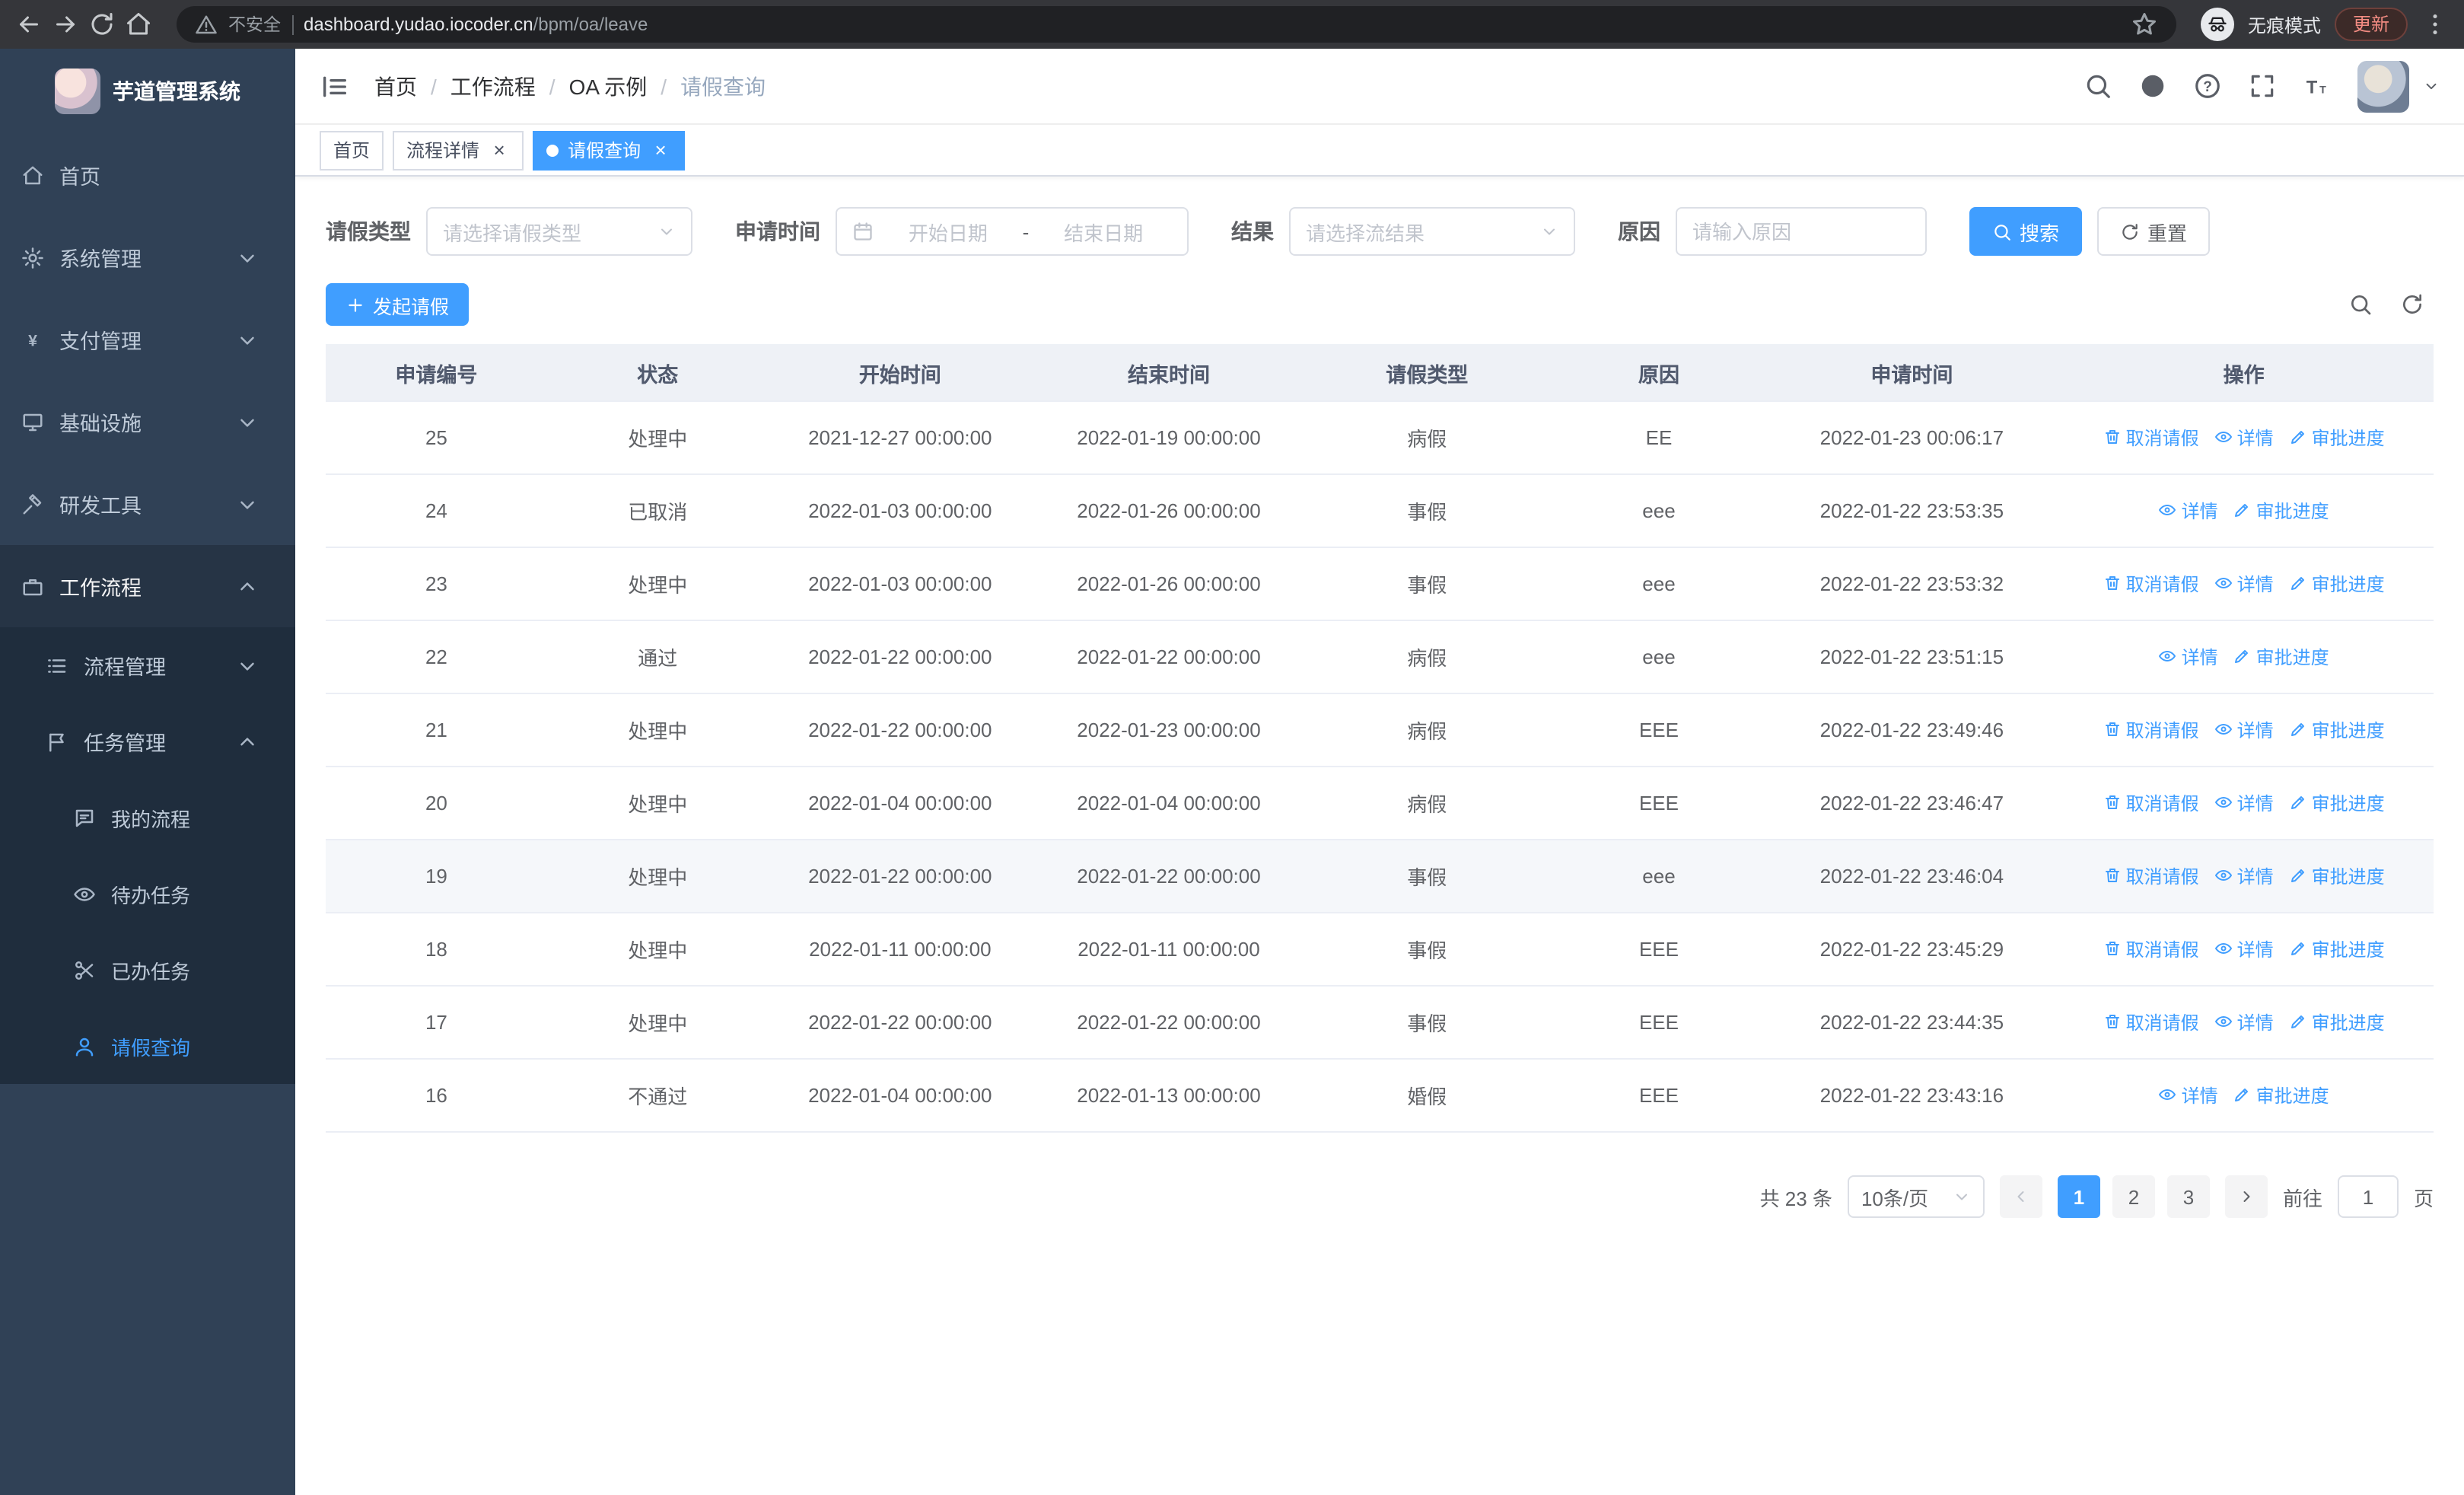  Describe the element at coordinates (2078, 1196) in the screenshot. I see `page-button-1: 1` at that location.